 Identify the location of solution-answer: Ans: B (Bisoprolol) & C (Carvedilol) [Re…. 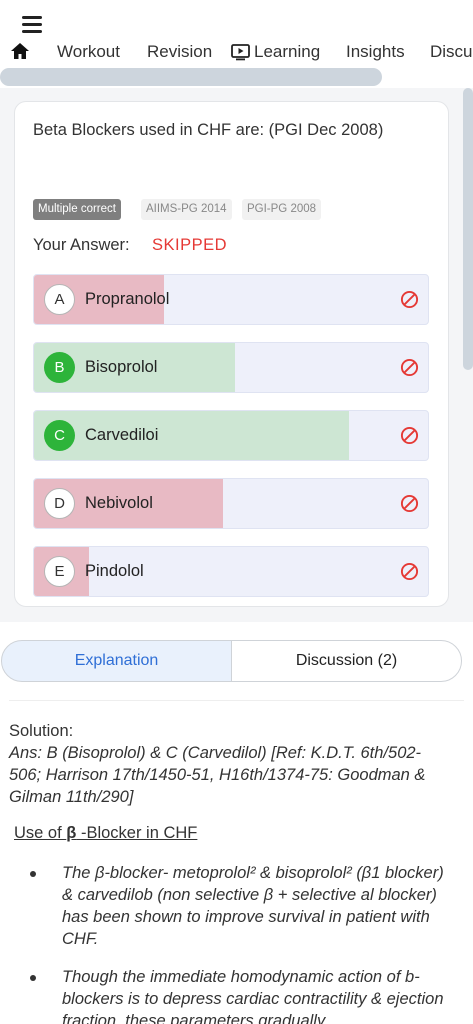
(217, 775).